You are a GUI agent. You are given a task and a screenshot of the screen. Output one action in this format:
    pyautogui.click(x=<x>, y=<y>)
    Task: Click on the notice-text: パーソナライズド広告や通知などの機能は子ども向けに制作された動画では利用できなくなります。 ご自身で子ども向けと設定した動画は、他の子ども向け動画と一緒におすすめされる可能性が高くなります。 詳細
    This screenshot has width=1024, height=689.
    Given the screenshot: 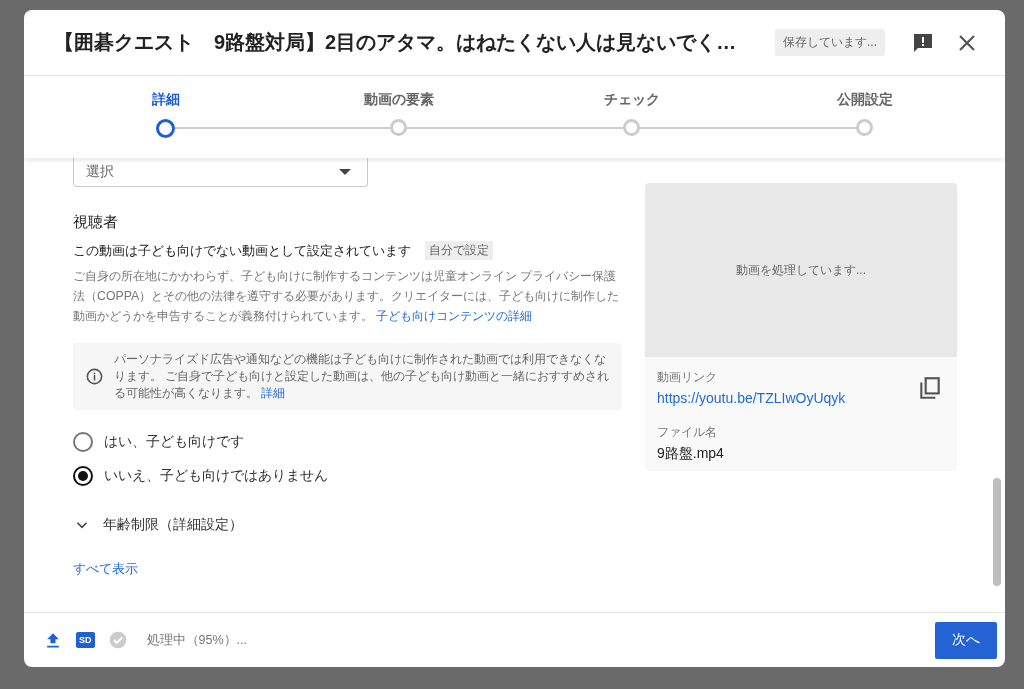 What is the action you would take?
    pyautogui.click(x=362, y=377)
    